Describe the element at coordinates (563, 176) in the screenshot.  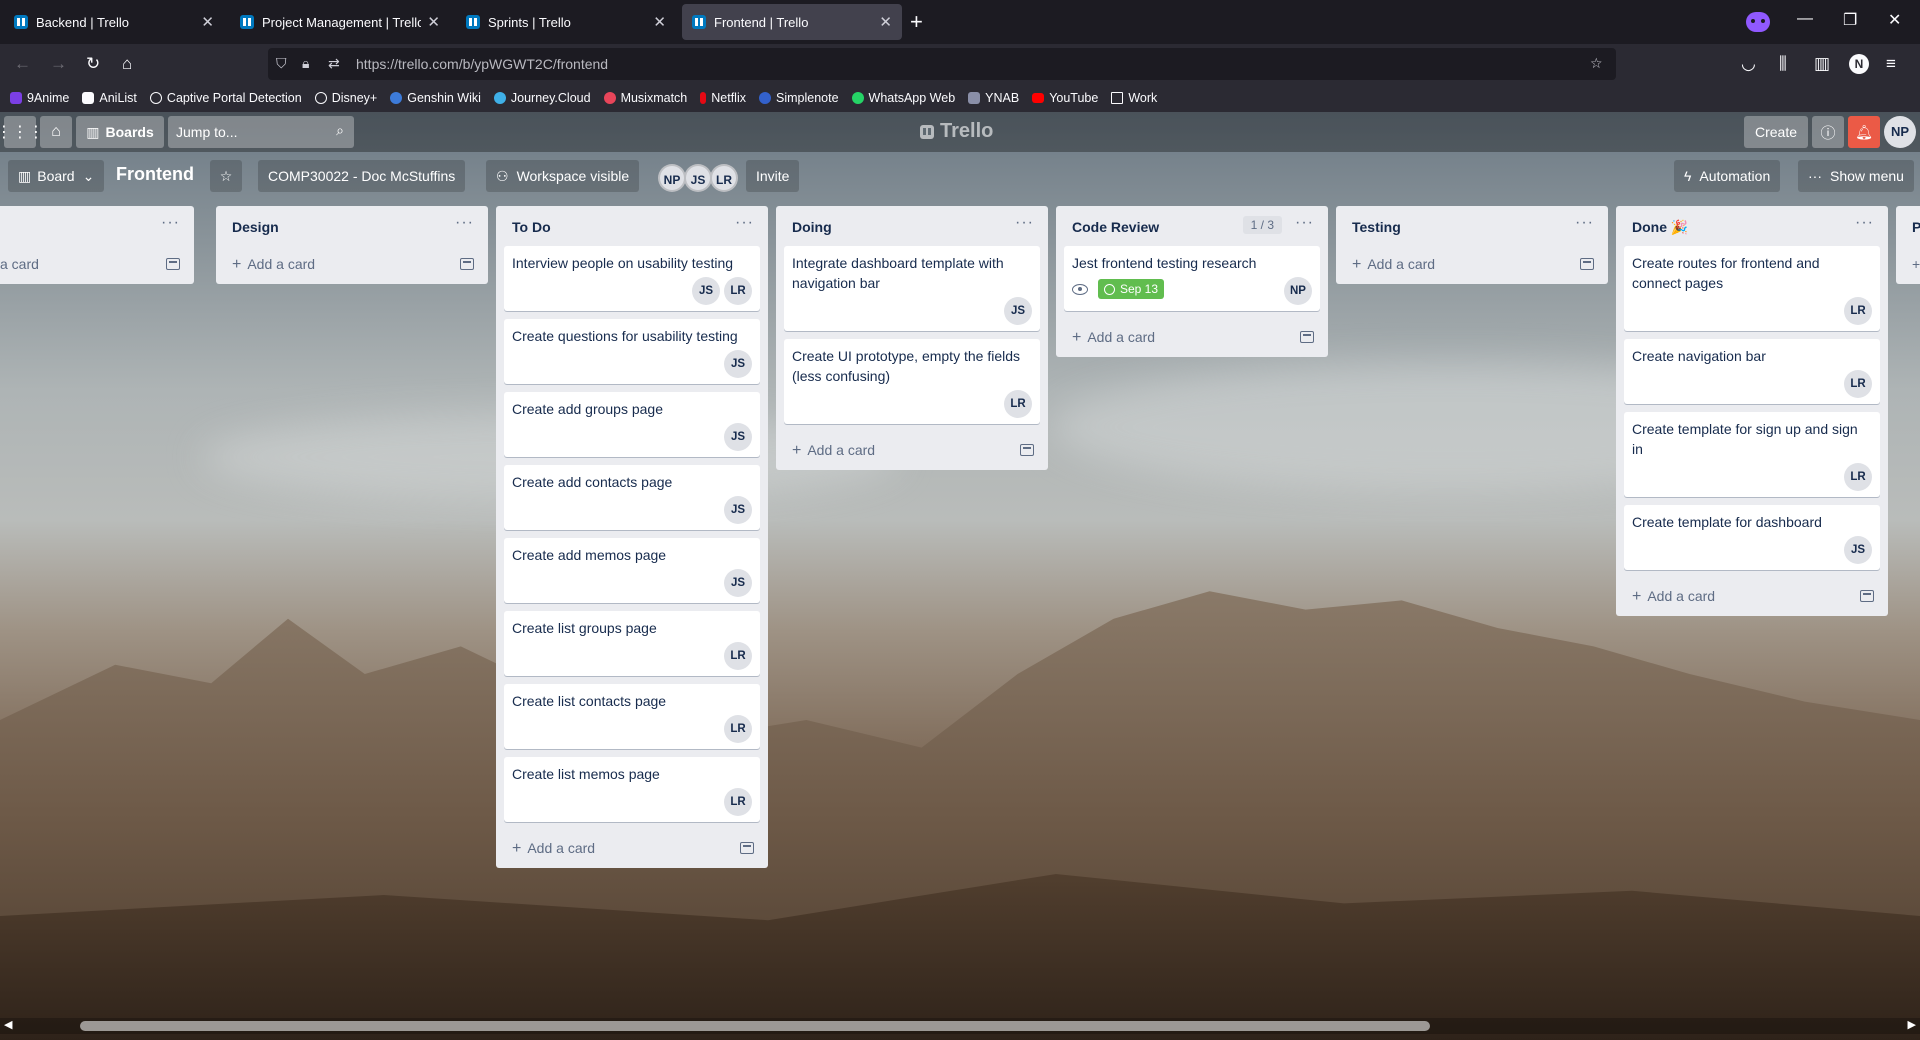
I see `visibility-button: ⚇ Workspace visible` at that location.